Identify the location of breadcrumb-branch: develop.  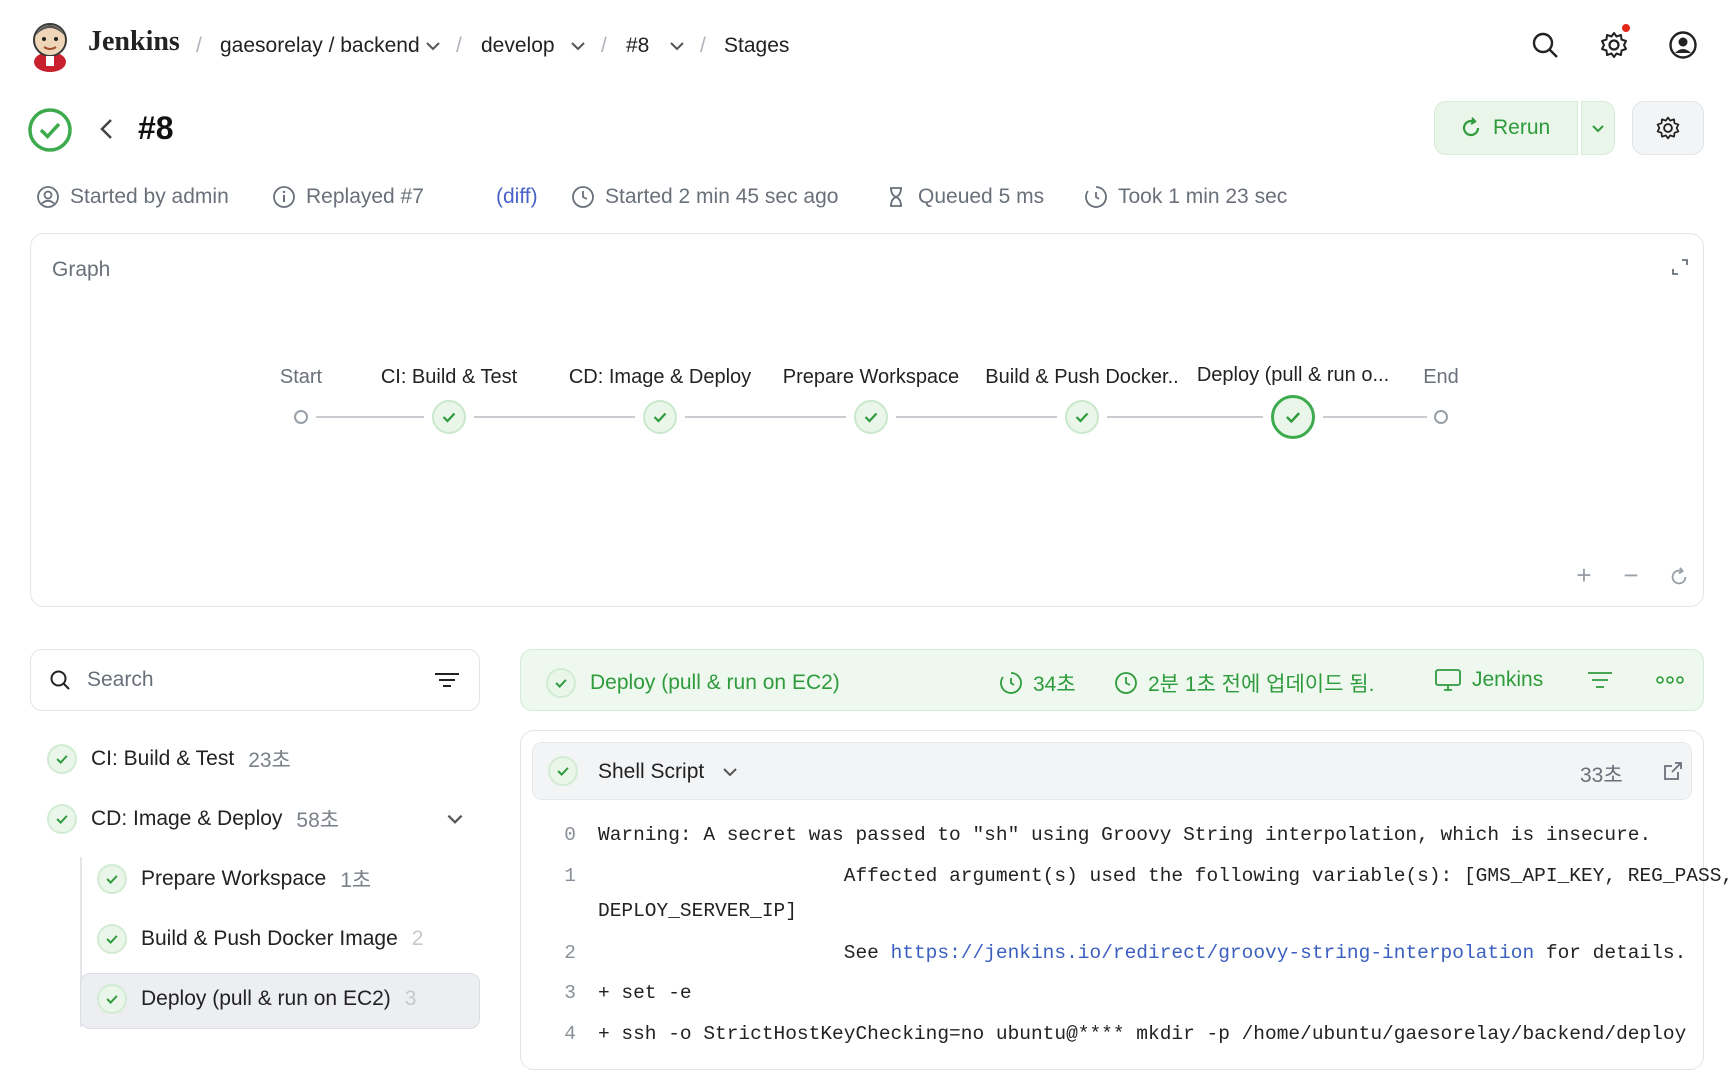
(518, 46).